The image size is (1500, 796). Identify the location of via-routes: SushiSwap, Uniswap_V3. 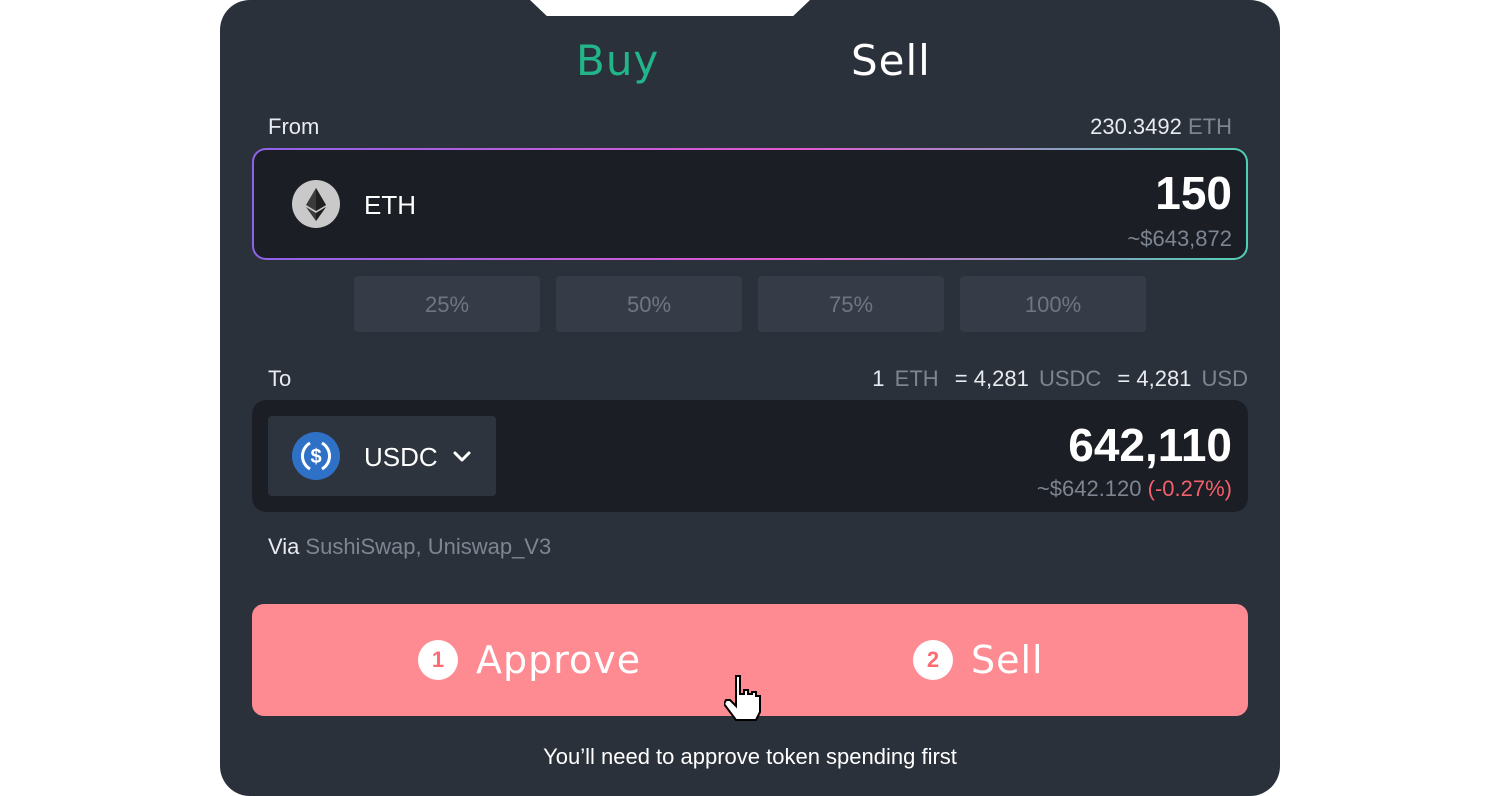
(428, 546).